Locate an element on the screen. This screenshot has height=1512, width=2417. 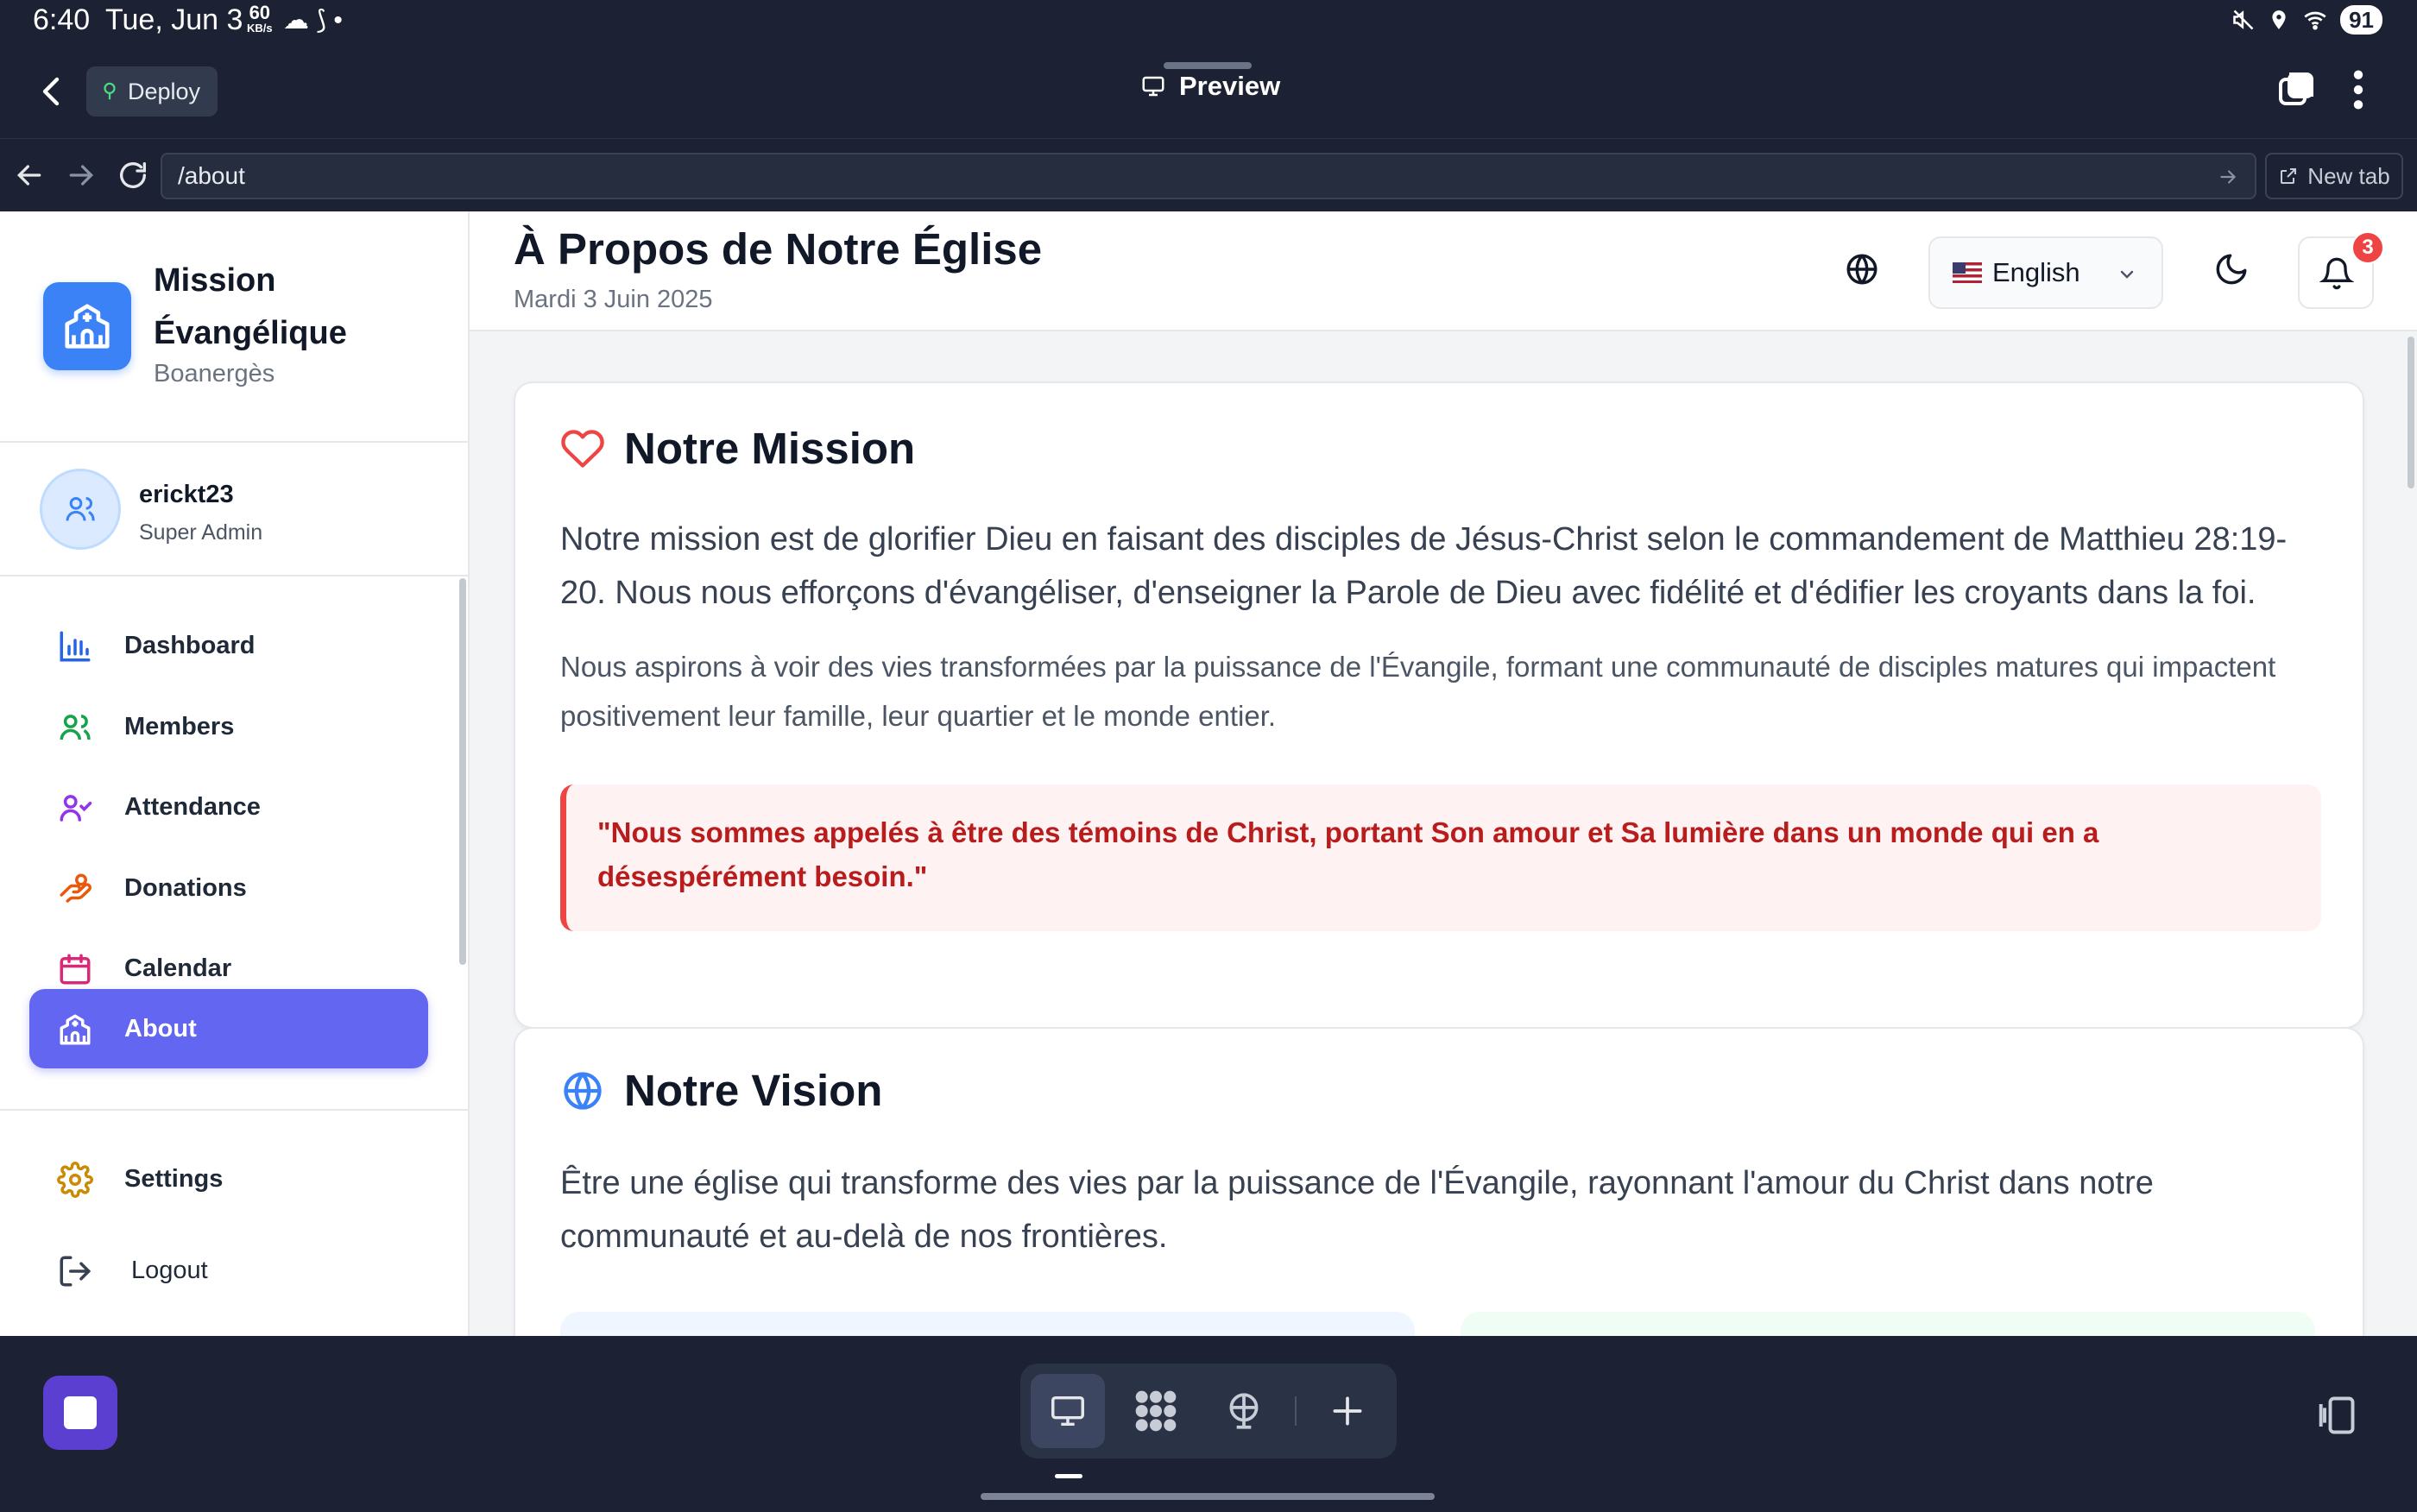
divider is located at coordinates (234, 1110).